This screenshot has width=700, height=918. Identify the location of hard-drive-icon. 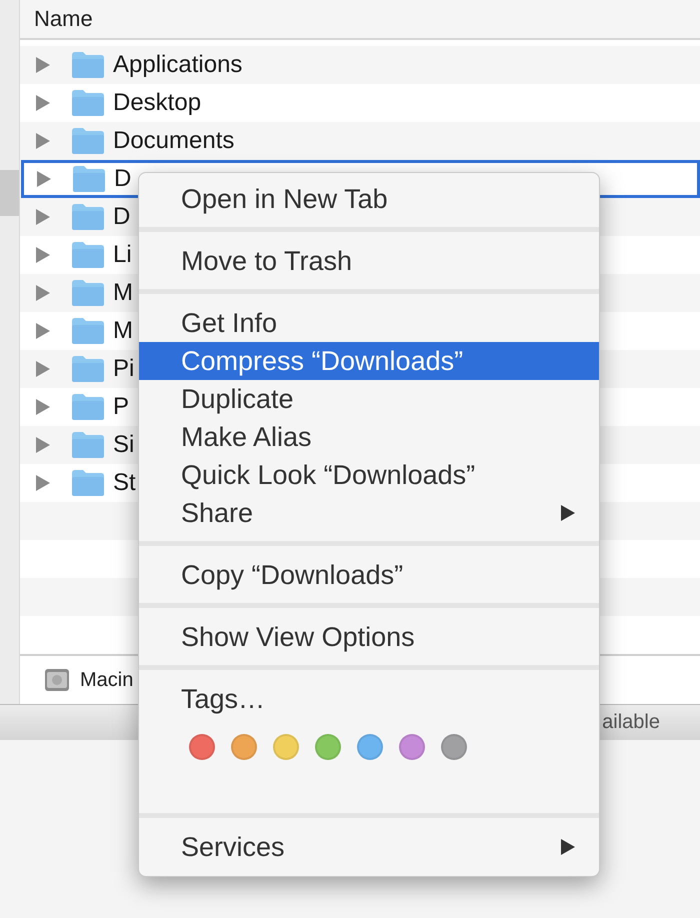
(57, 680).